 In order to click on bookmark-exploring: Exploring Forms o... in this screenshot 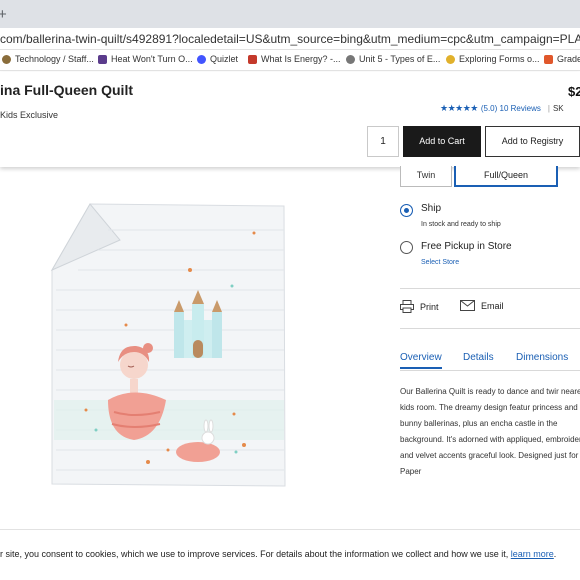, I will do `click(493, 59)`.